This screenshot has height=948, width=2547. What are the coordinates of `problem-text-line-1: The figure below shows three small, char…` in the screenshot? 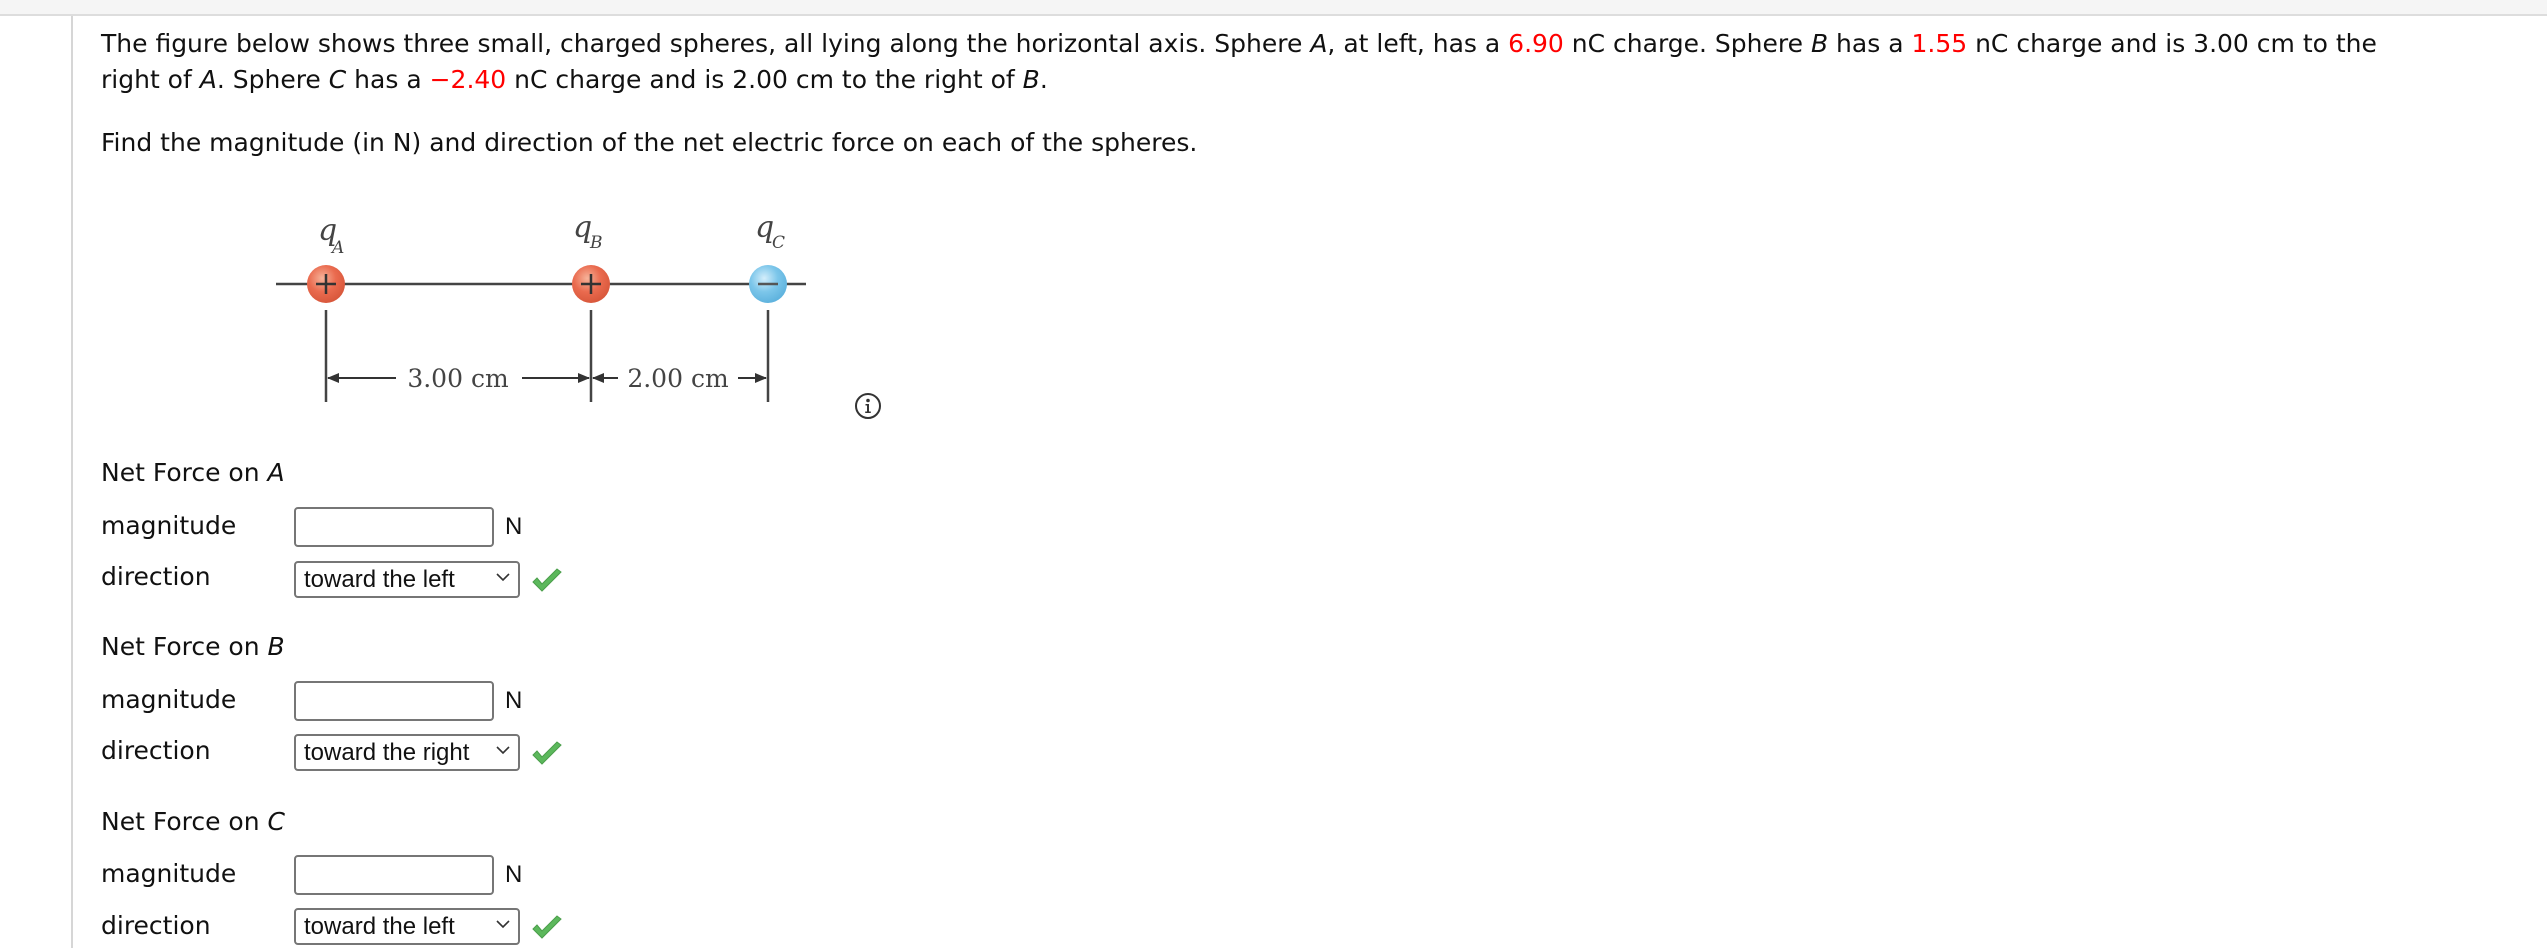 It's located at (1239, 44).